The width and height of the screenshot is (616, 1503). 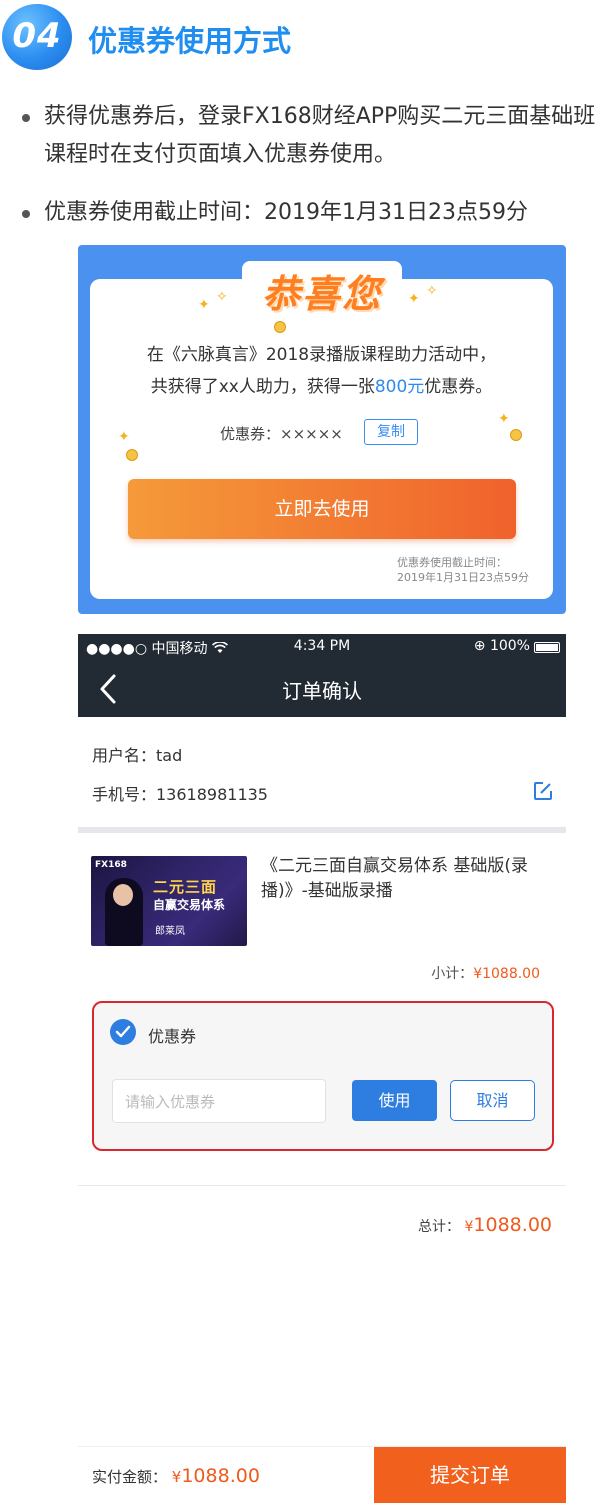 I want to click on status-battery-text: ⊕ 100%, so click(x=501, y=646).